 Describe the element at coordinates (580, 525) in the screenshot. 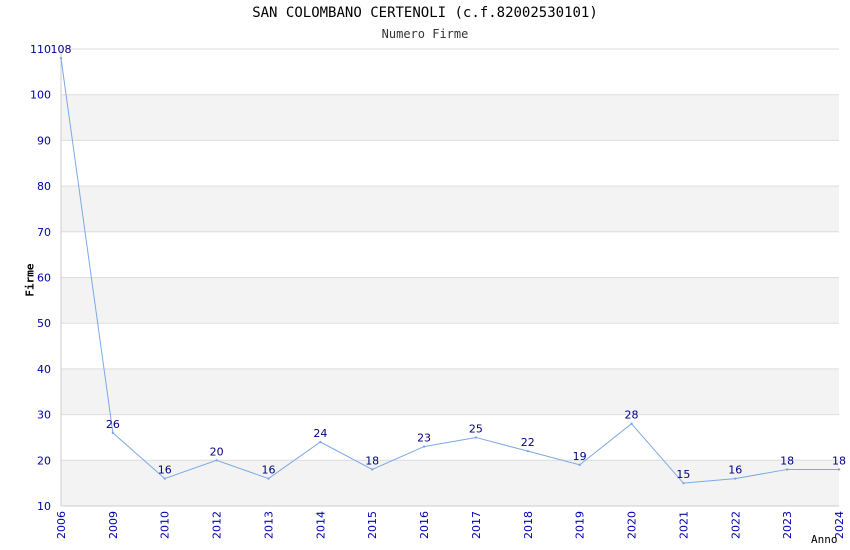

I see `x-tick-label: 2019` at that location.